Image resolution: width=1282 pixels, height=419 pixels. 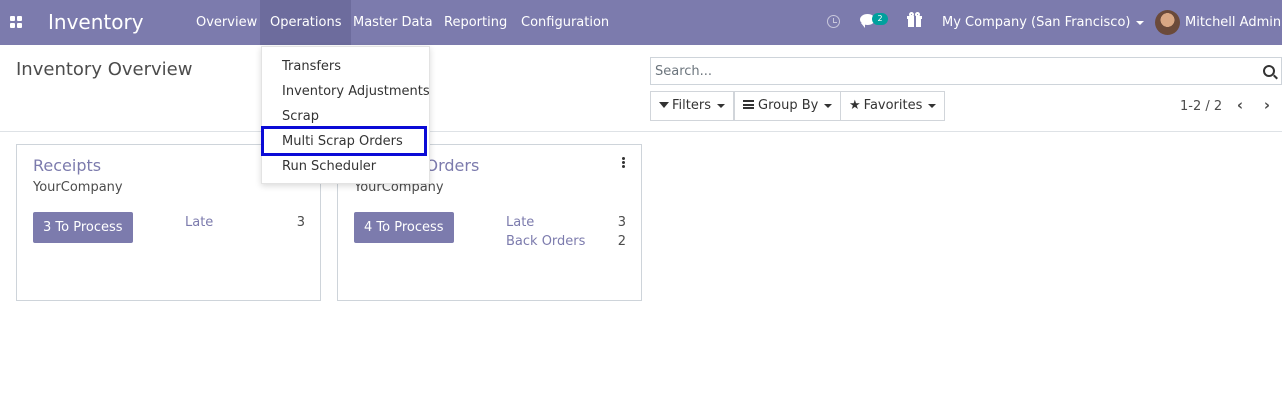 What do you see at coordinates (855, 105) in the screenshot?
I see `star-icon: ★` at bounding box center [855, 105].